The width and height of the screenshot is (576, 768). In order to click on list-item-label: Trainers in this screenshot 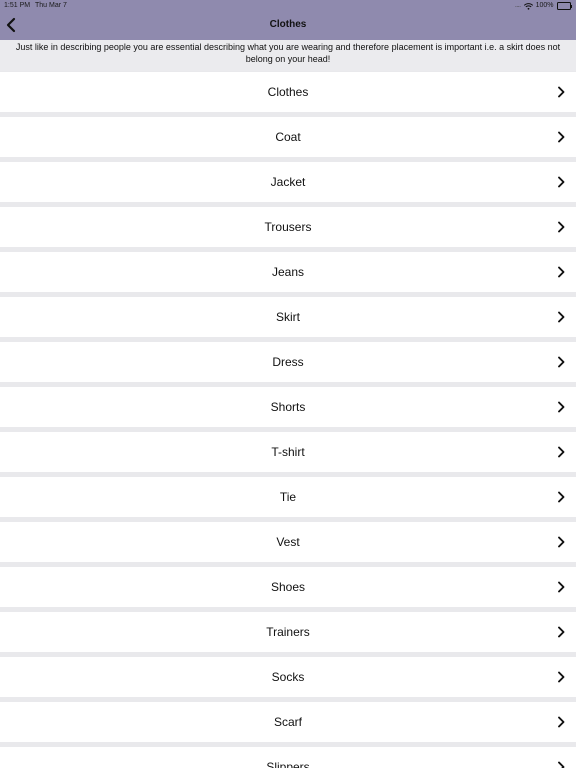, I will do `click(288, 632)`.